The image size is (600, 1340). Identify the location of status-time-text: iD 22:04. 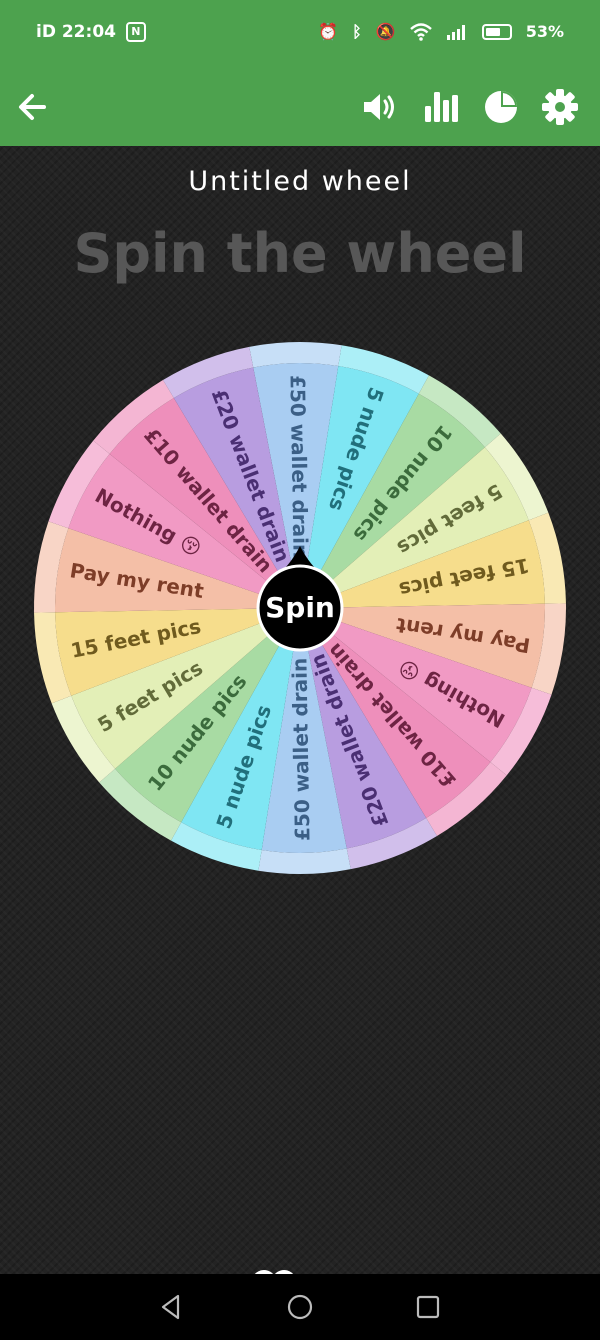
(76, 32).